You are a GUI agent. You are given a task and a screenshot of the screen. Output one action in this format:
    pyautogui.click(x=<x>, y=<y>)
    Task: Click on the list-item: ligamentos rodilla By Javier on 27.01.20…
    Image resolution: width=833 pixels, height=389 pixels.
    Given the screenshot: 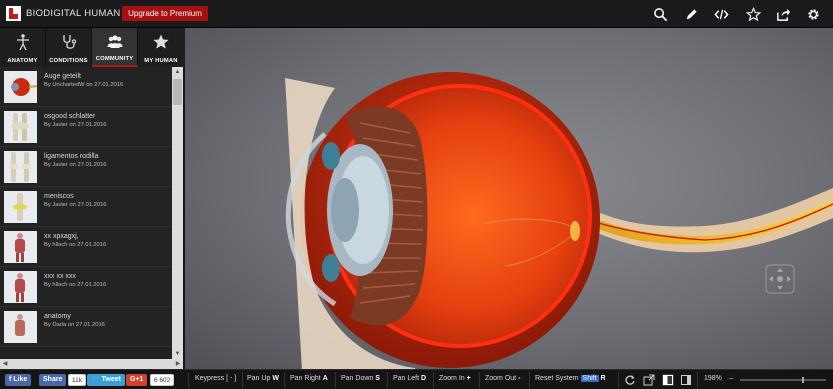 What is the action you would take?
    pyautogui.click(x=86, y=167)
    